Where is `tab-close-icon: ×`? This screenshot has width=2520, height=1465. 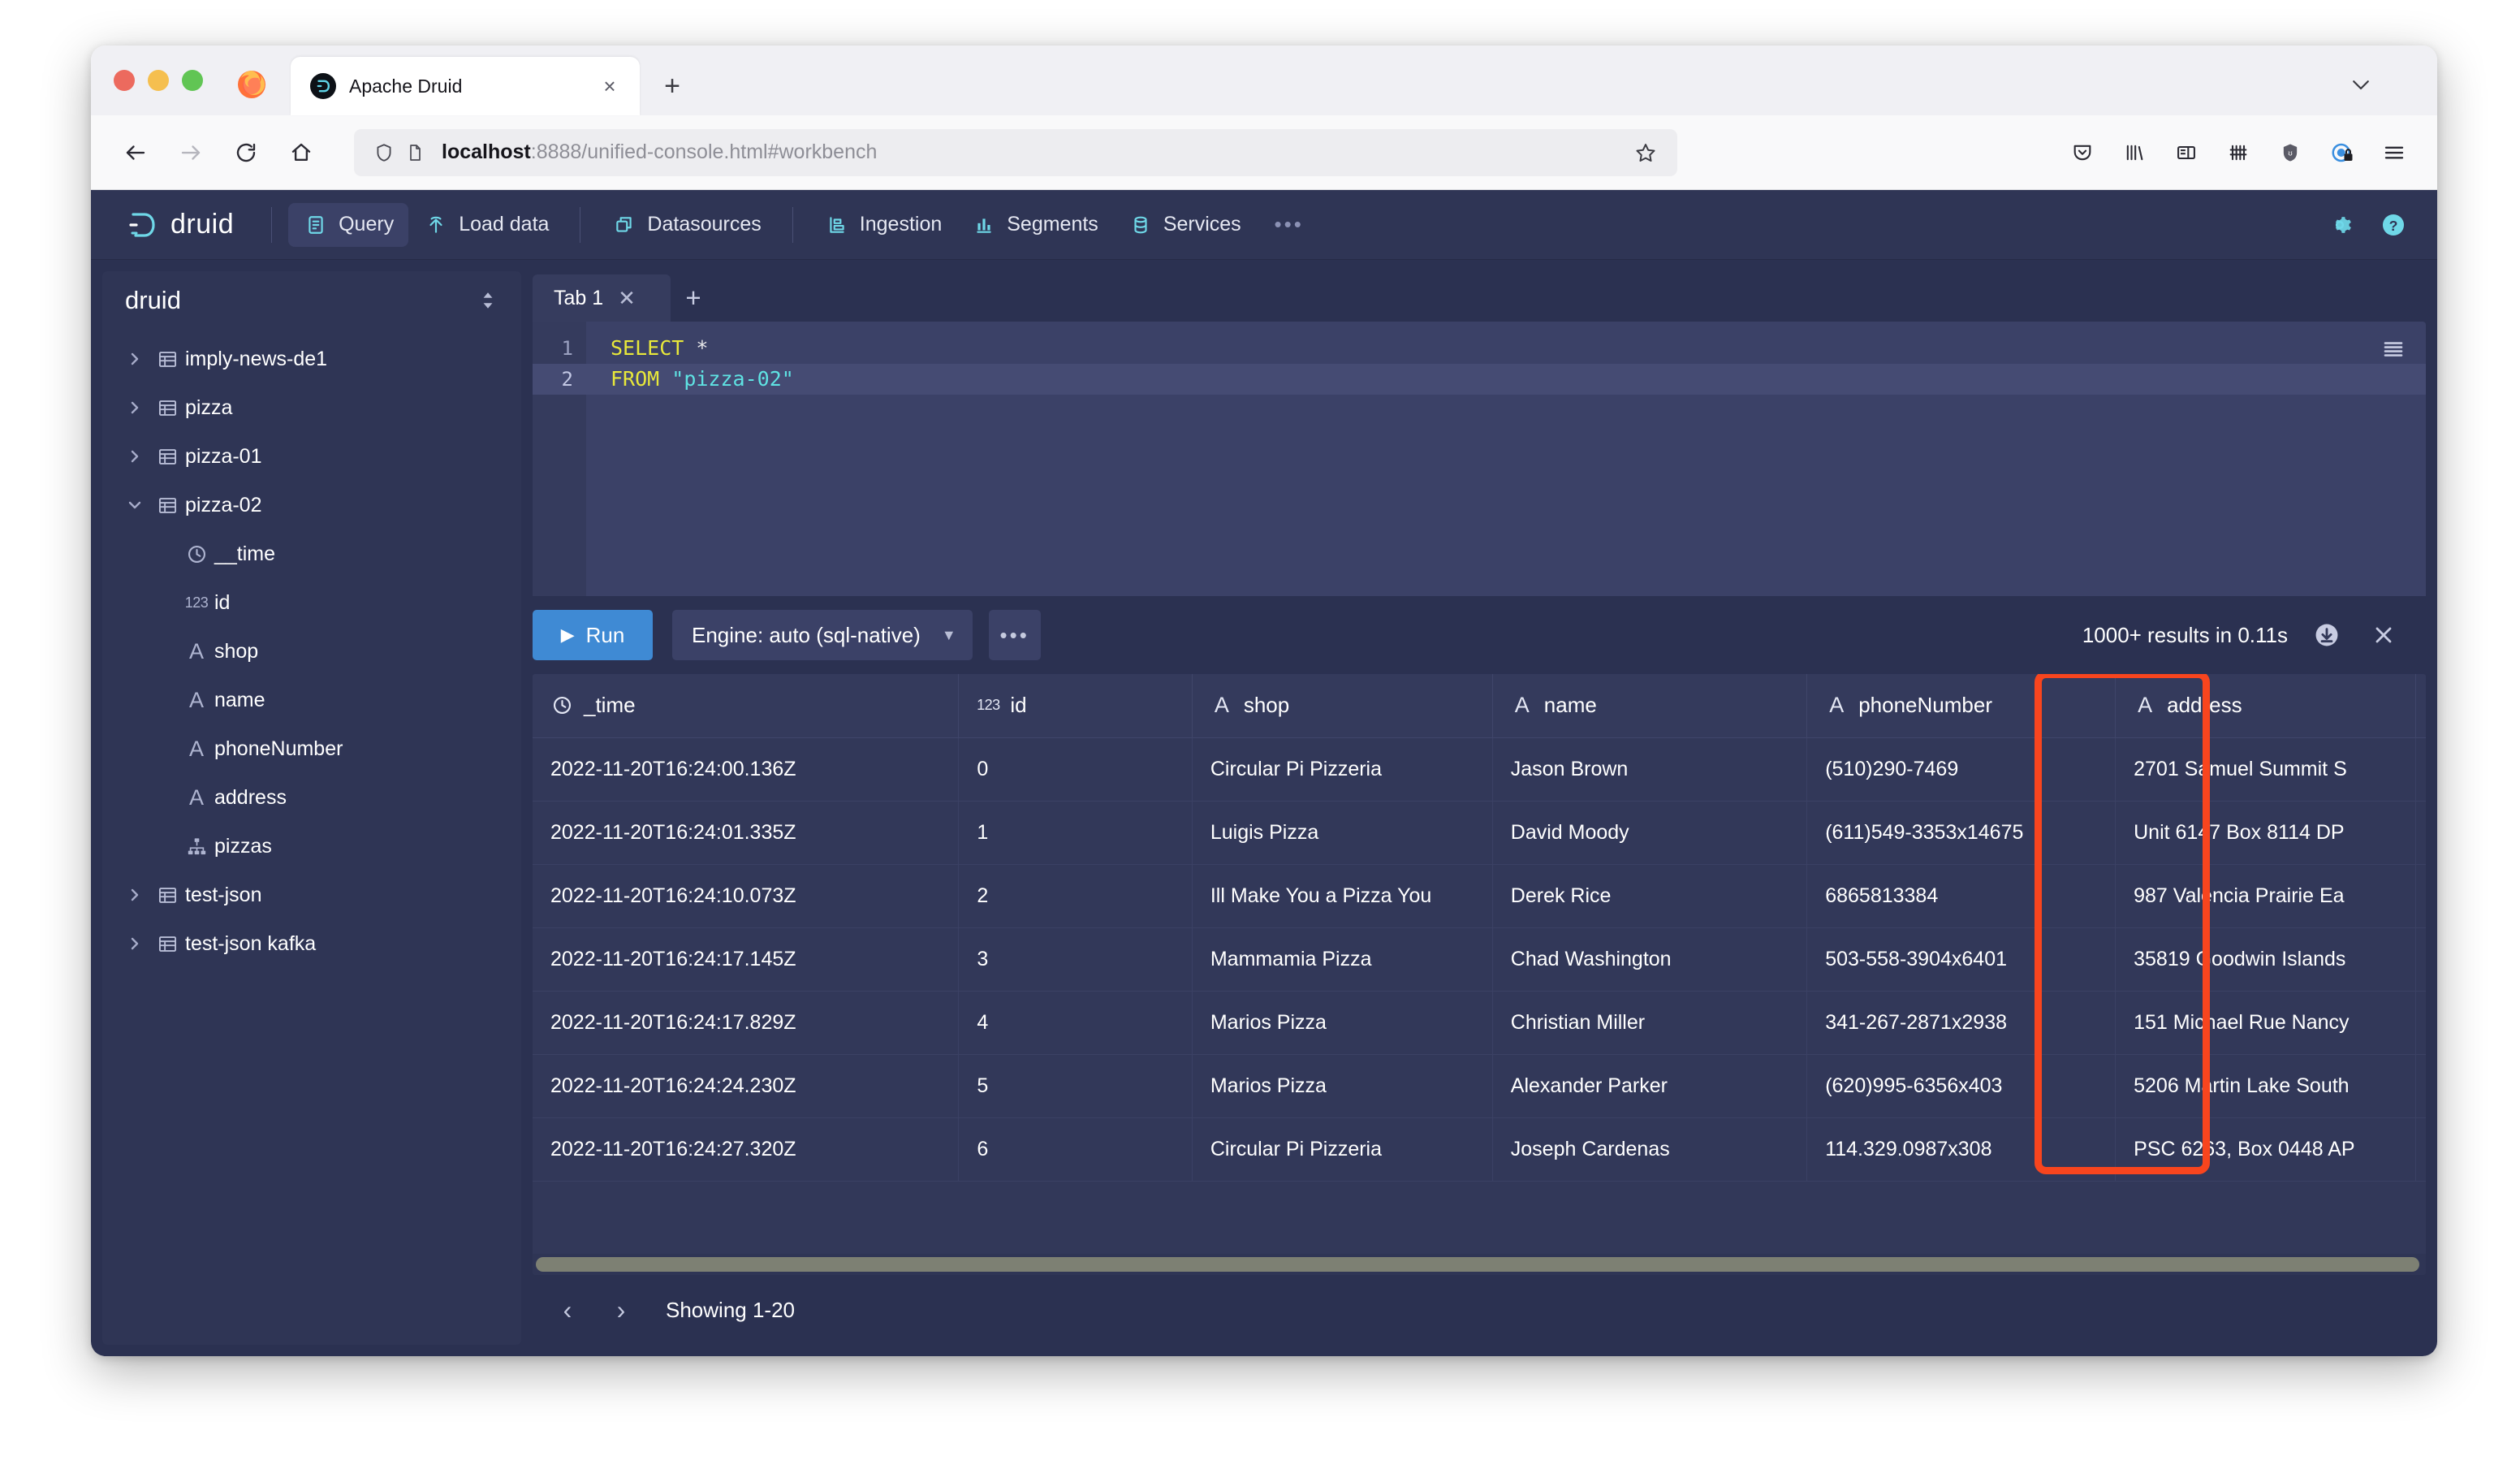 tab-close-icon: × is located at coordinates (610, 86).